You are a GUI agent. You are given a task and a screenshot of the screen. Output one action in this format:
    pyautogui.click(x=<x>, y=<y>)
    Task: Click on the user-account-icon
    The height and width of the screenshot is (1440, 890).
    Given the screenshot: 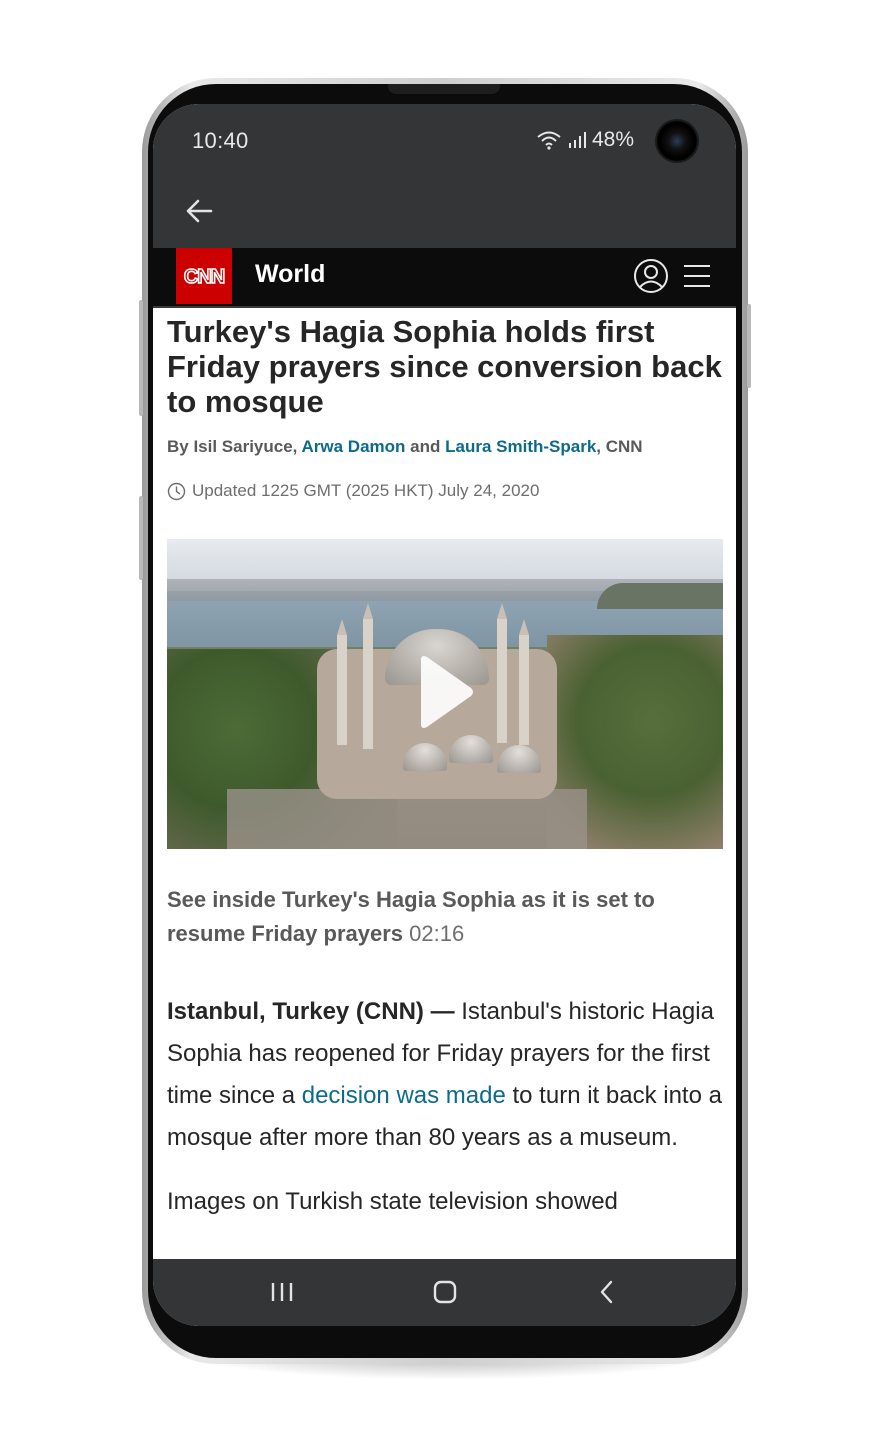 What is the action you would take?
    pyautogui.click(x=651, y=276)
    